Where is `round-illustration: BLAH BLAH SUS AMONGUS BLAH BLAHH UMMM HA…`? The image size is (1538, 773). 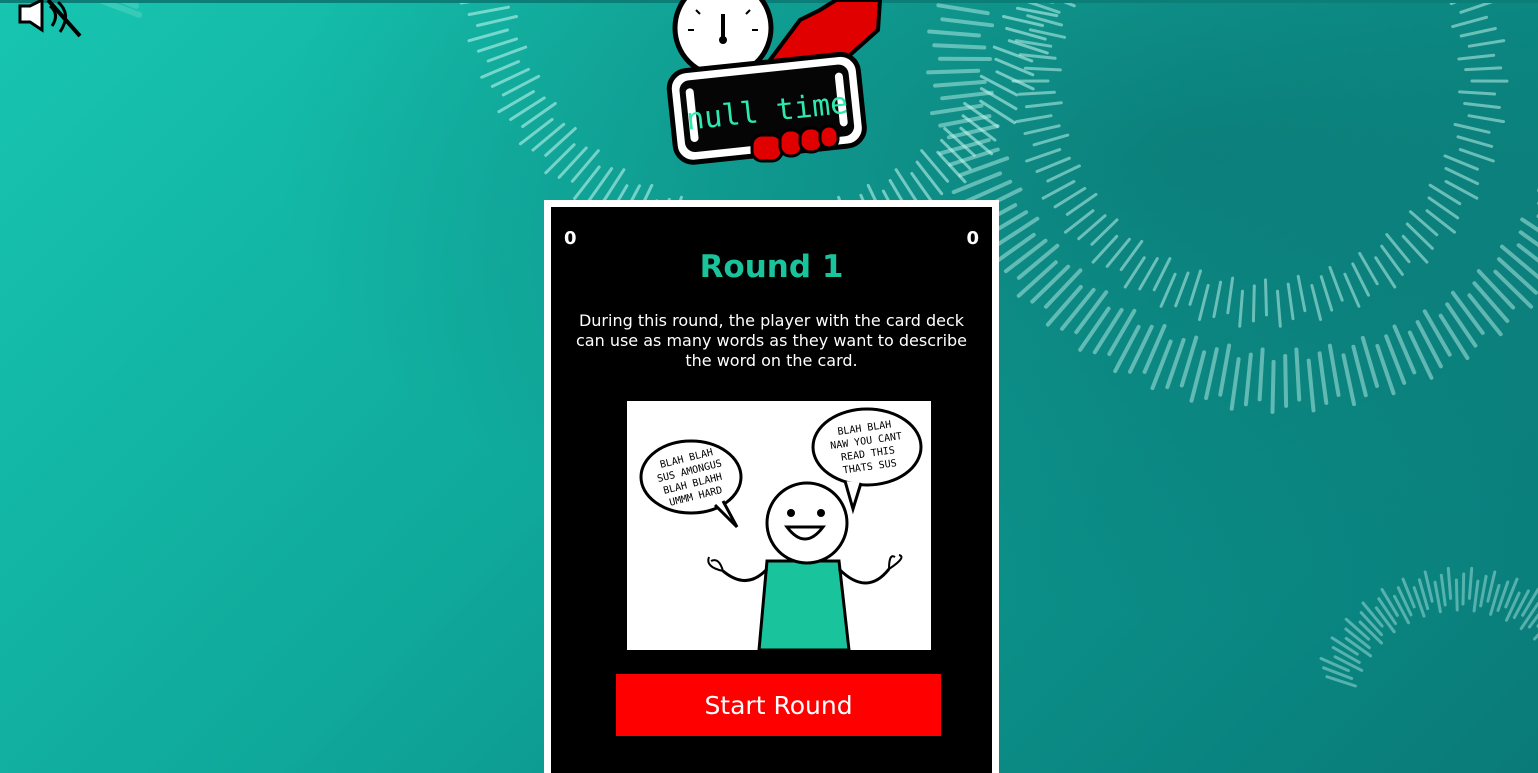
round-illustration: BLAH BLAH SUS AMONGUS BLAH BLAHH UMMM HA… is located at coordinates (779, 525).